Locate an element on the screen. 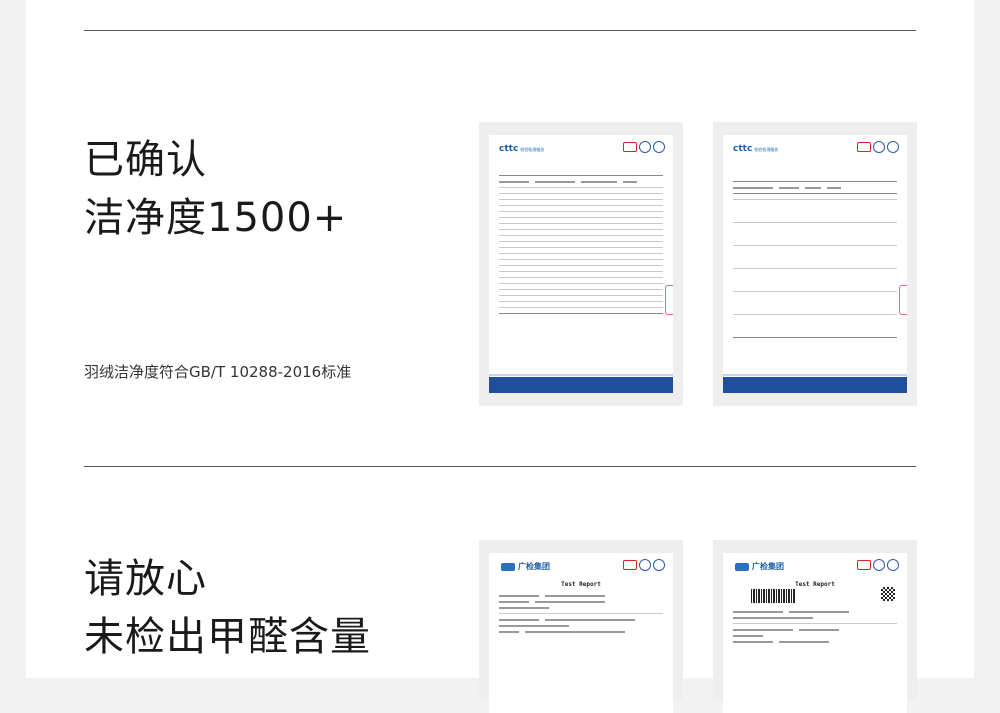  section1-headline-line1: 已确认 is located at coordinates (145, 160).